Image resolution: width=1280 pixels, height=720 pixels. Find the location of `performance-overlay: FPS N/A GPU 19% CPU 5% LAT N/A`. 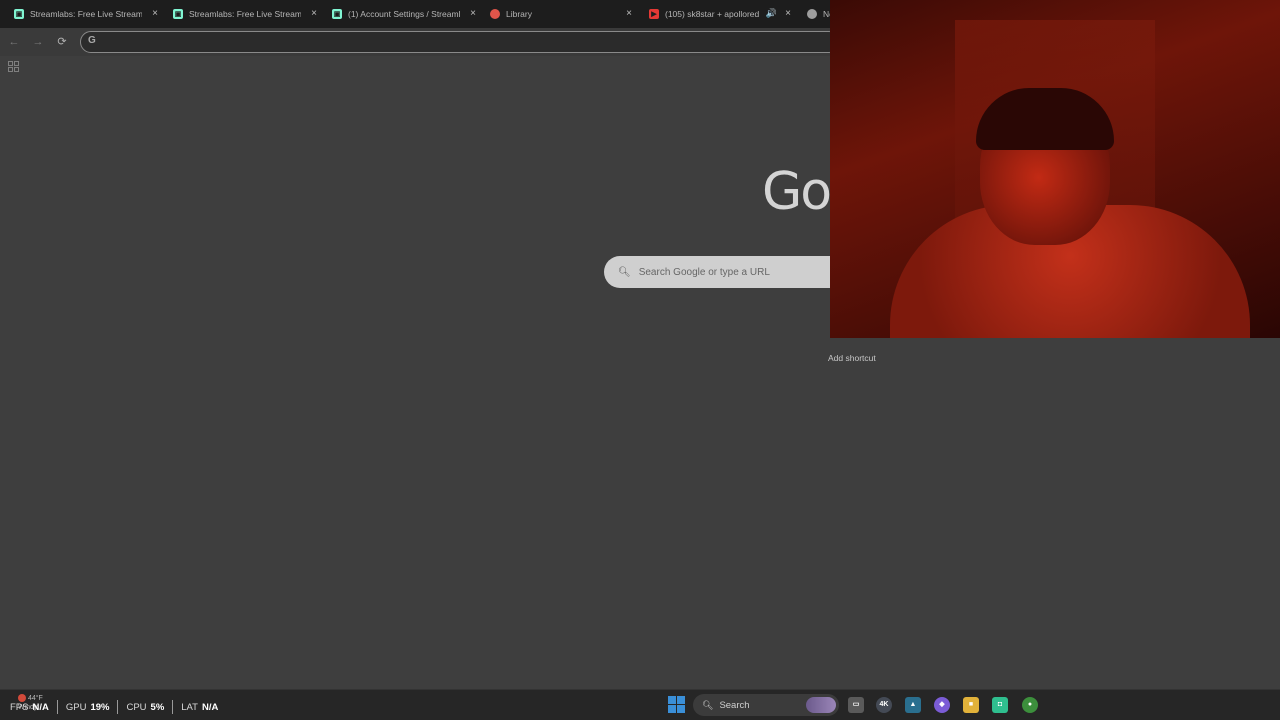

performance-overlay: FPS N/A GPU 19% CPU 5% LAT N/A is located at coordinates (118, 707).